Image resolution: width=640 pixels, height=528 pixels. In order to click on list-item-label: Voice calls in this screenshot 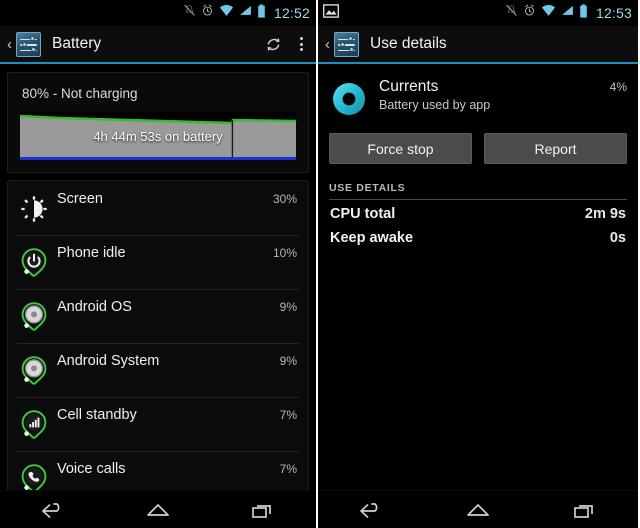, I will do `click(91, 469)`.